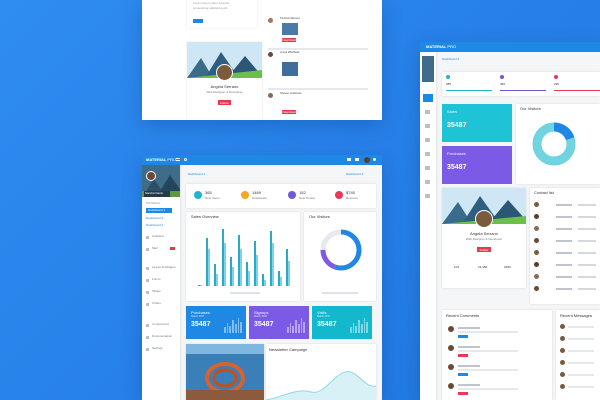 The height and width of the screenshot is (400, 600). Describe the element at coordinates (428, 69) in the screenshot. I see `sidebar-avatar` at that location.